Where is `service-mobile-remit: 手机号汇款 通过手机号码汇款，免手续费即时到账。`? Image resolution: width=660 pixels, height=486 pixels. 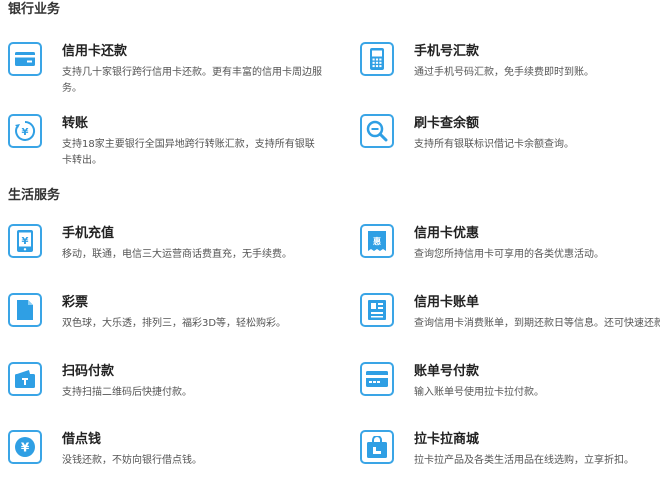
service-mobile-remit: 手机号汇款 通过手机号码汇款，免手续费即时到账。 is located at coordinates (510, 70).